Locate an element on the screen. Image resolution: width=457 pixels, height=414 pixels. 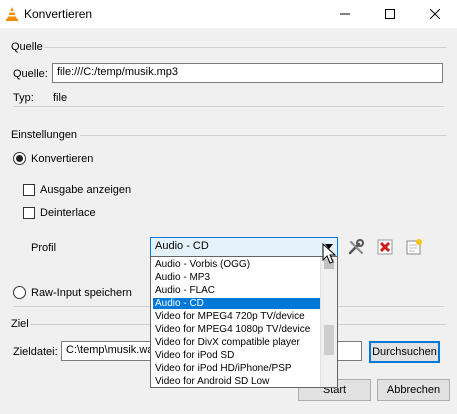
settings-group-label: Einstellungen is located at coordinates (44, 135).